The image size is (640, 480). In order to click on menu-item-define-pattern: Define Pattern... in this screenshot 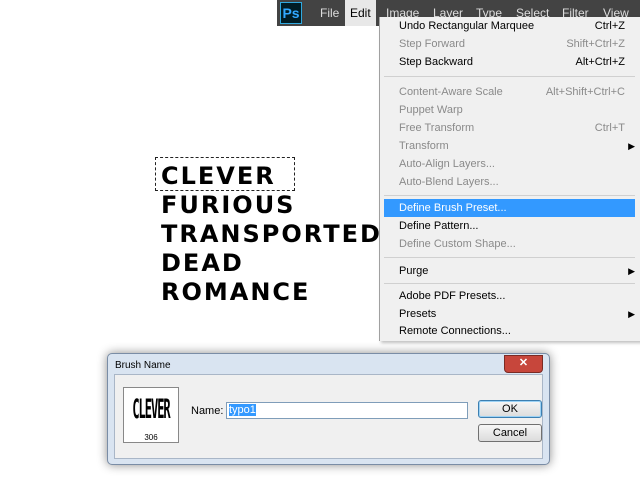, I will do `click(509, 226)`.